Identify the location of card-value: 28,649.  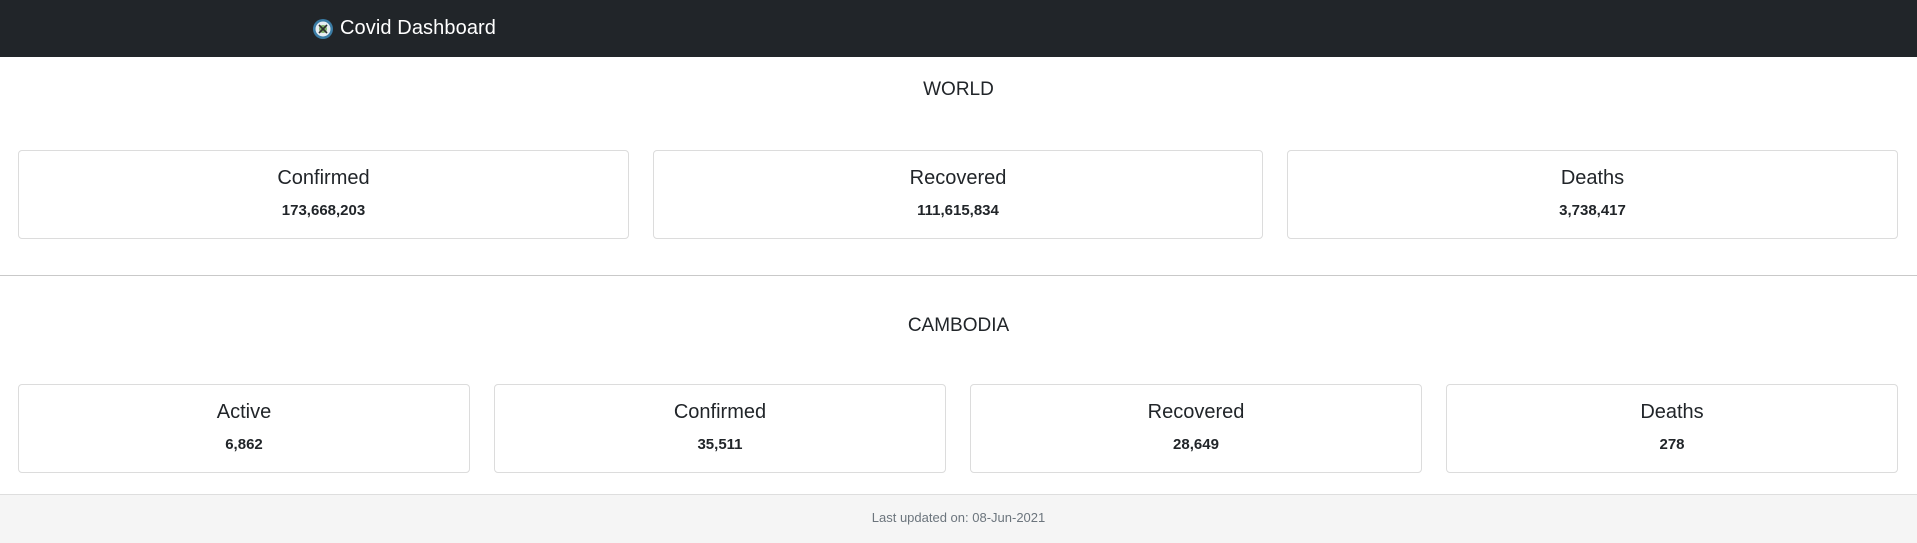
(1196, 444).